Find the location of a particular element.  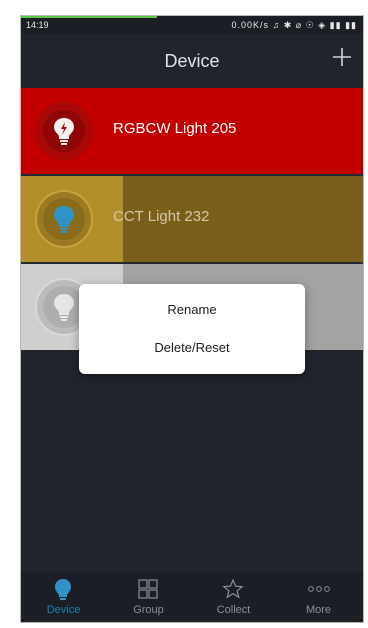

tab-group: Group is located at coordinates (148, 597).